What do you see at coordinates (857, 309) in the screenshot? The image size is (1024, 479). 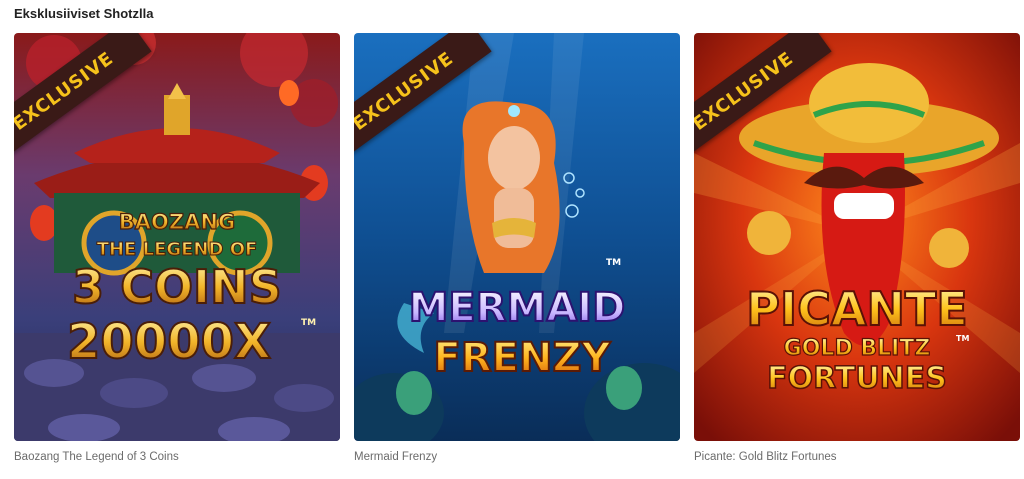 I see `art-text: PICANTE` at bounding box center [857, 309].